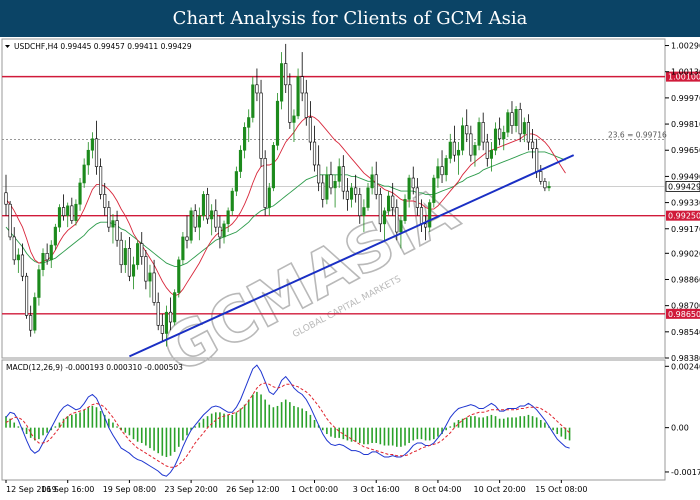 Image resolution: width=700 pixels, height=500 pixels. Describe the element at coordinates (129, 489) in the screenshot. I see `x-tick-label: 19 Sep 08:00` at that location.